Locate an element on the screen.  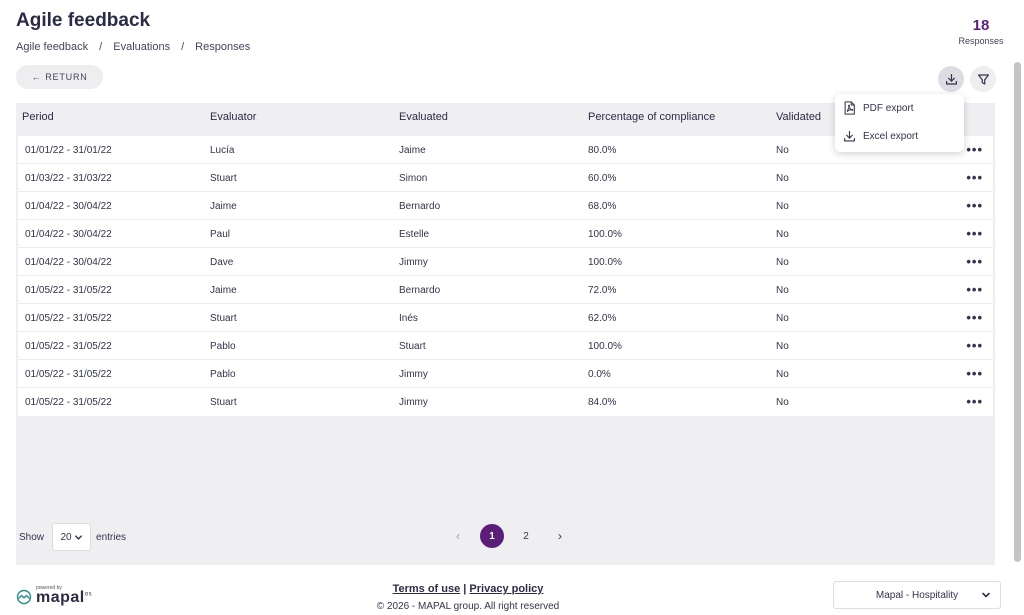
cell-evaluator: Stuart is located at coordinates (223, 318).